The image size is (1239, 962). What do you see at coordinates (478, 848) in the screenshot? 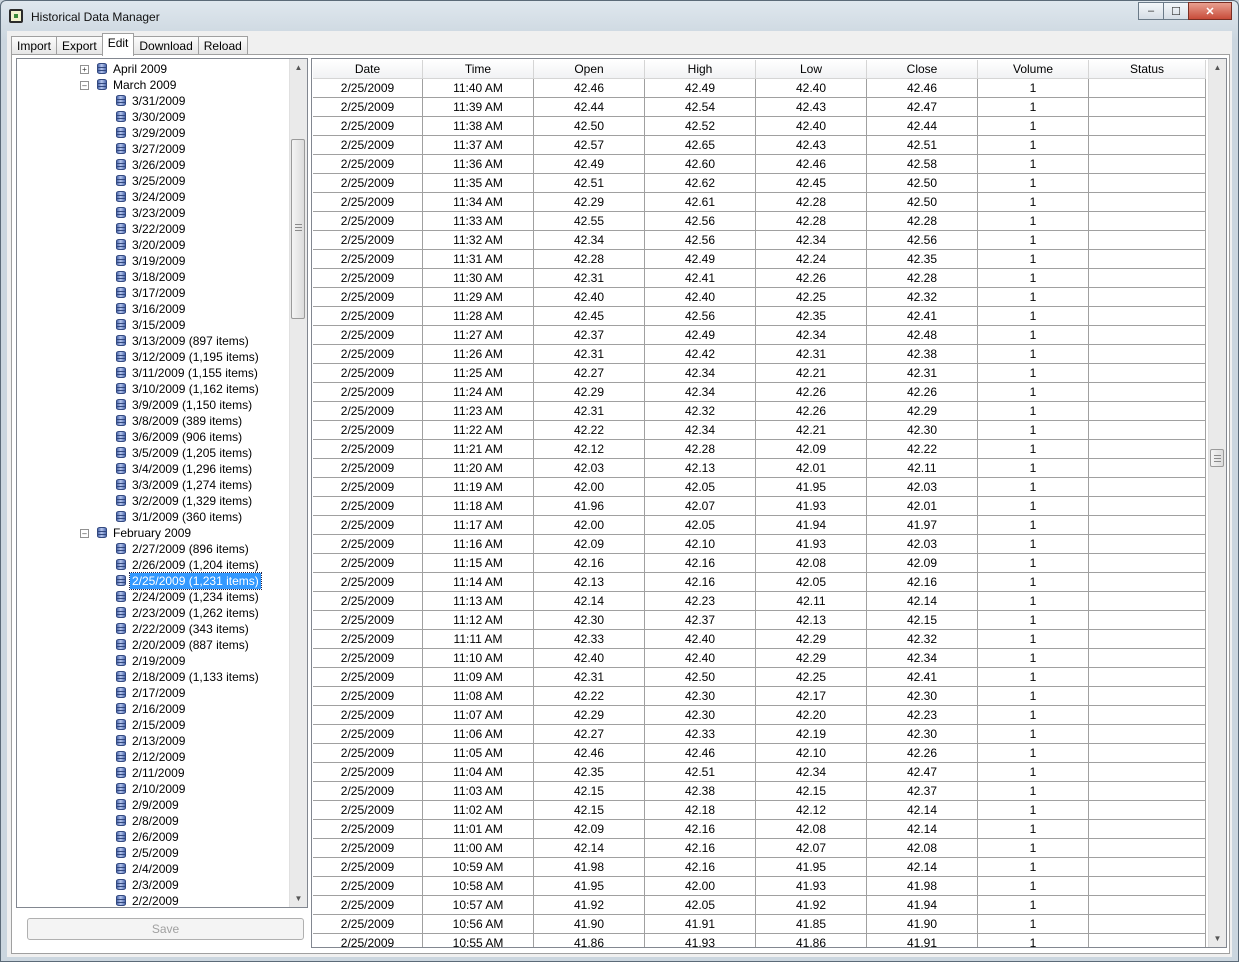
I see `cell-time: 11:00 AM` at bounding box center [478, 848].